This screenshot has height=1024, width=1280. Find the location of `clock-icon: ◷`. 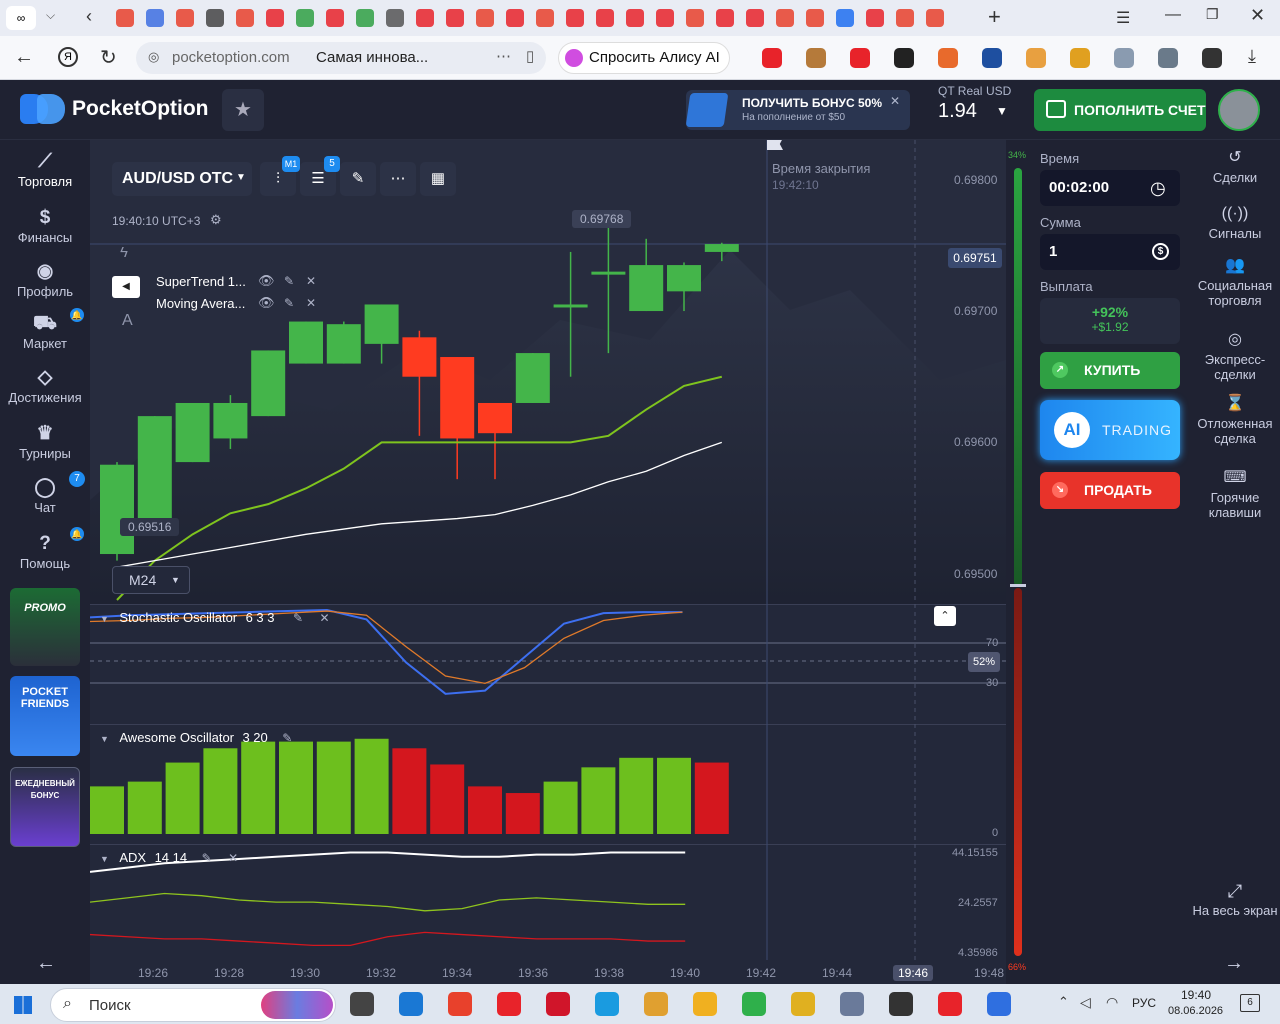

clock-icon: ◷ is located at coordinates (1158, 188).